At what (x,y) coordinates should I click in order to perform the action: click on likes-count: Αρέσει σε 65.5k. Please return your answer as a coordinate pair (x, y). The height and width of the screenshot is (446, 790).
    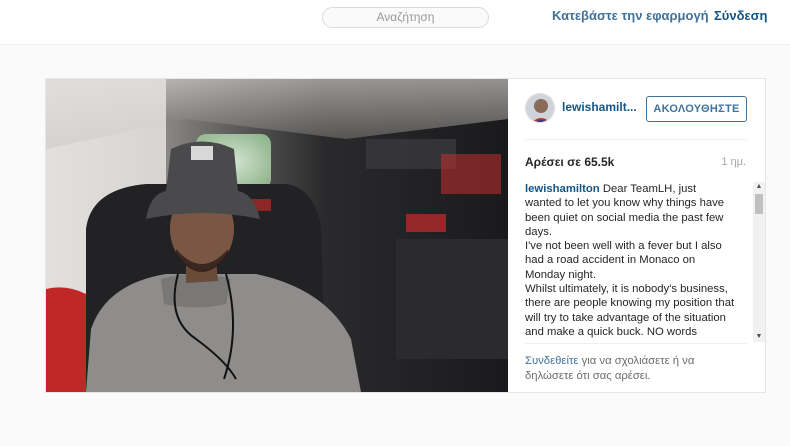
    Looking at the image, I should click on (569, 162).